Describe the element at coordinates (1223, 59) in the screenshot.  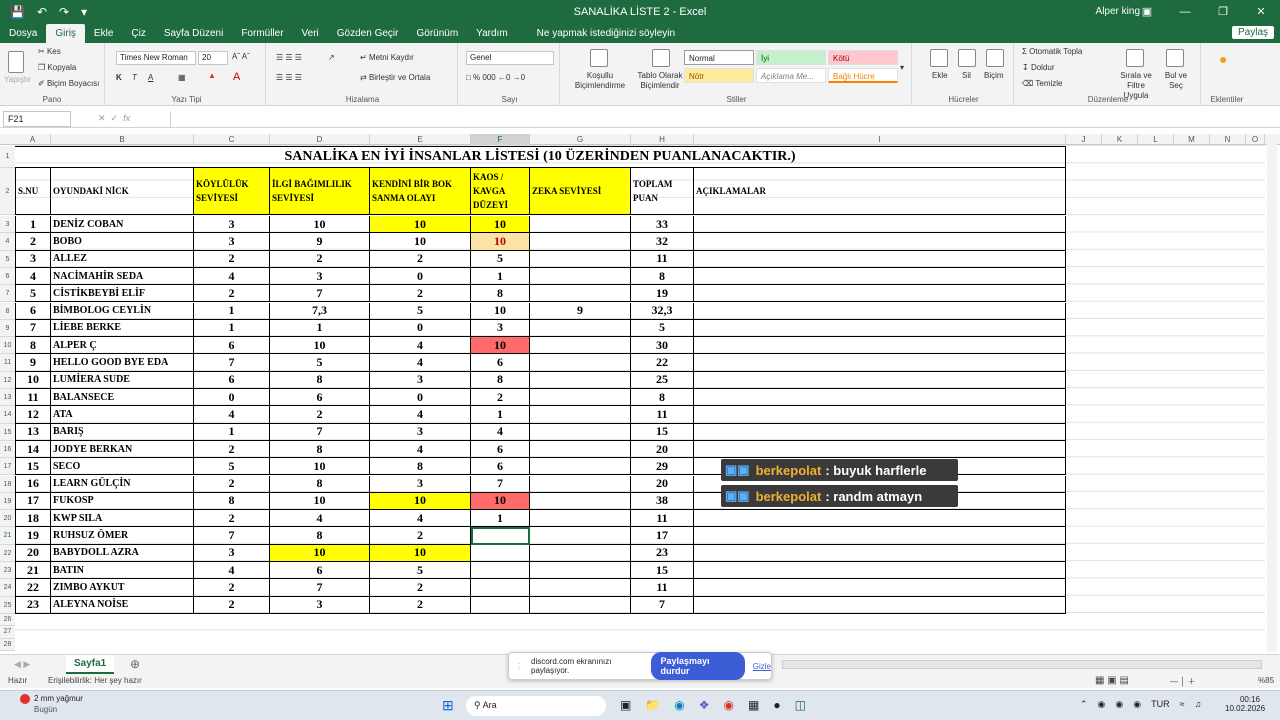
I see `addins-icon: ●` at that location.